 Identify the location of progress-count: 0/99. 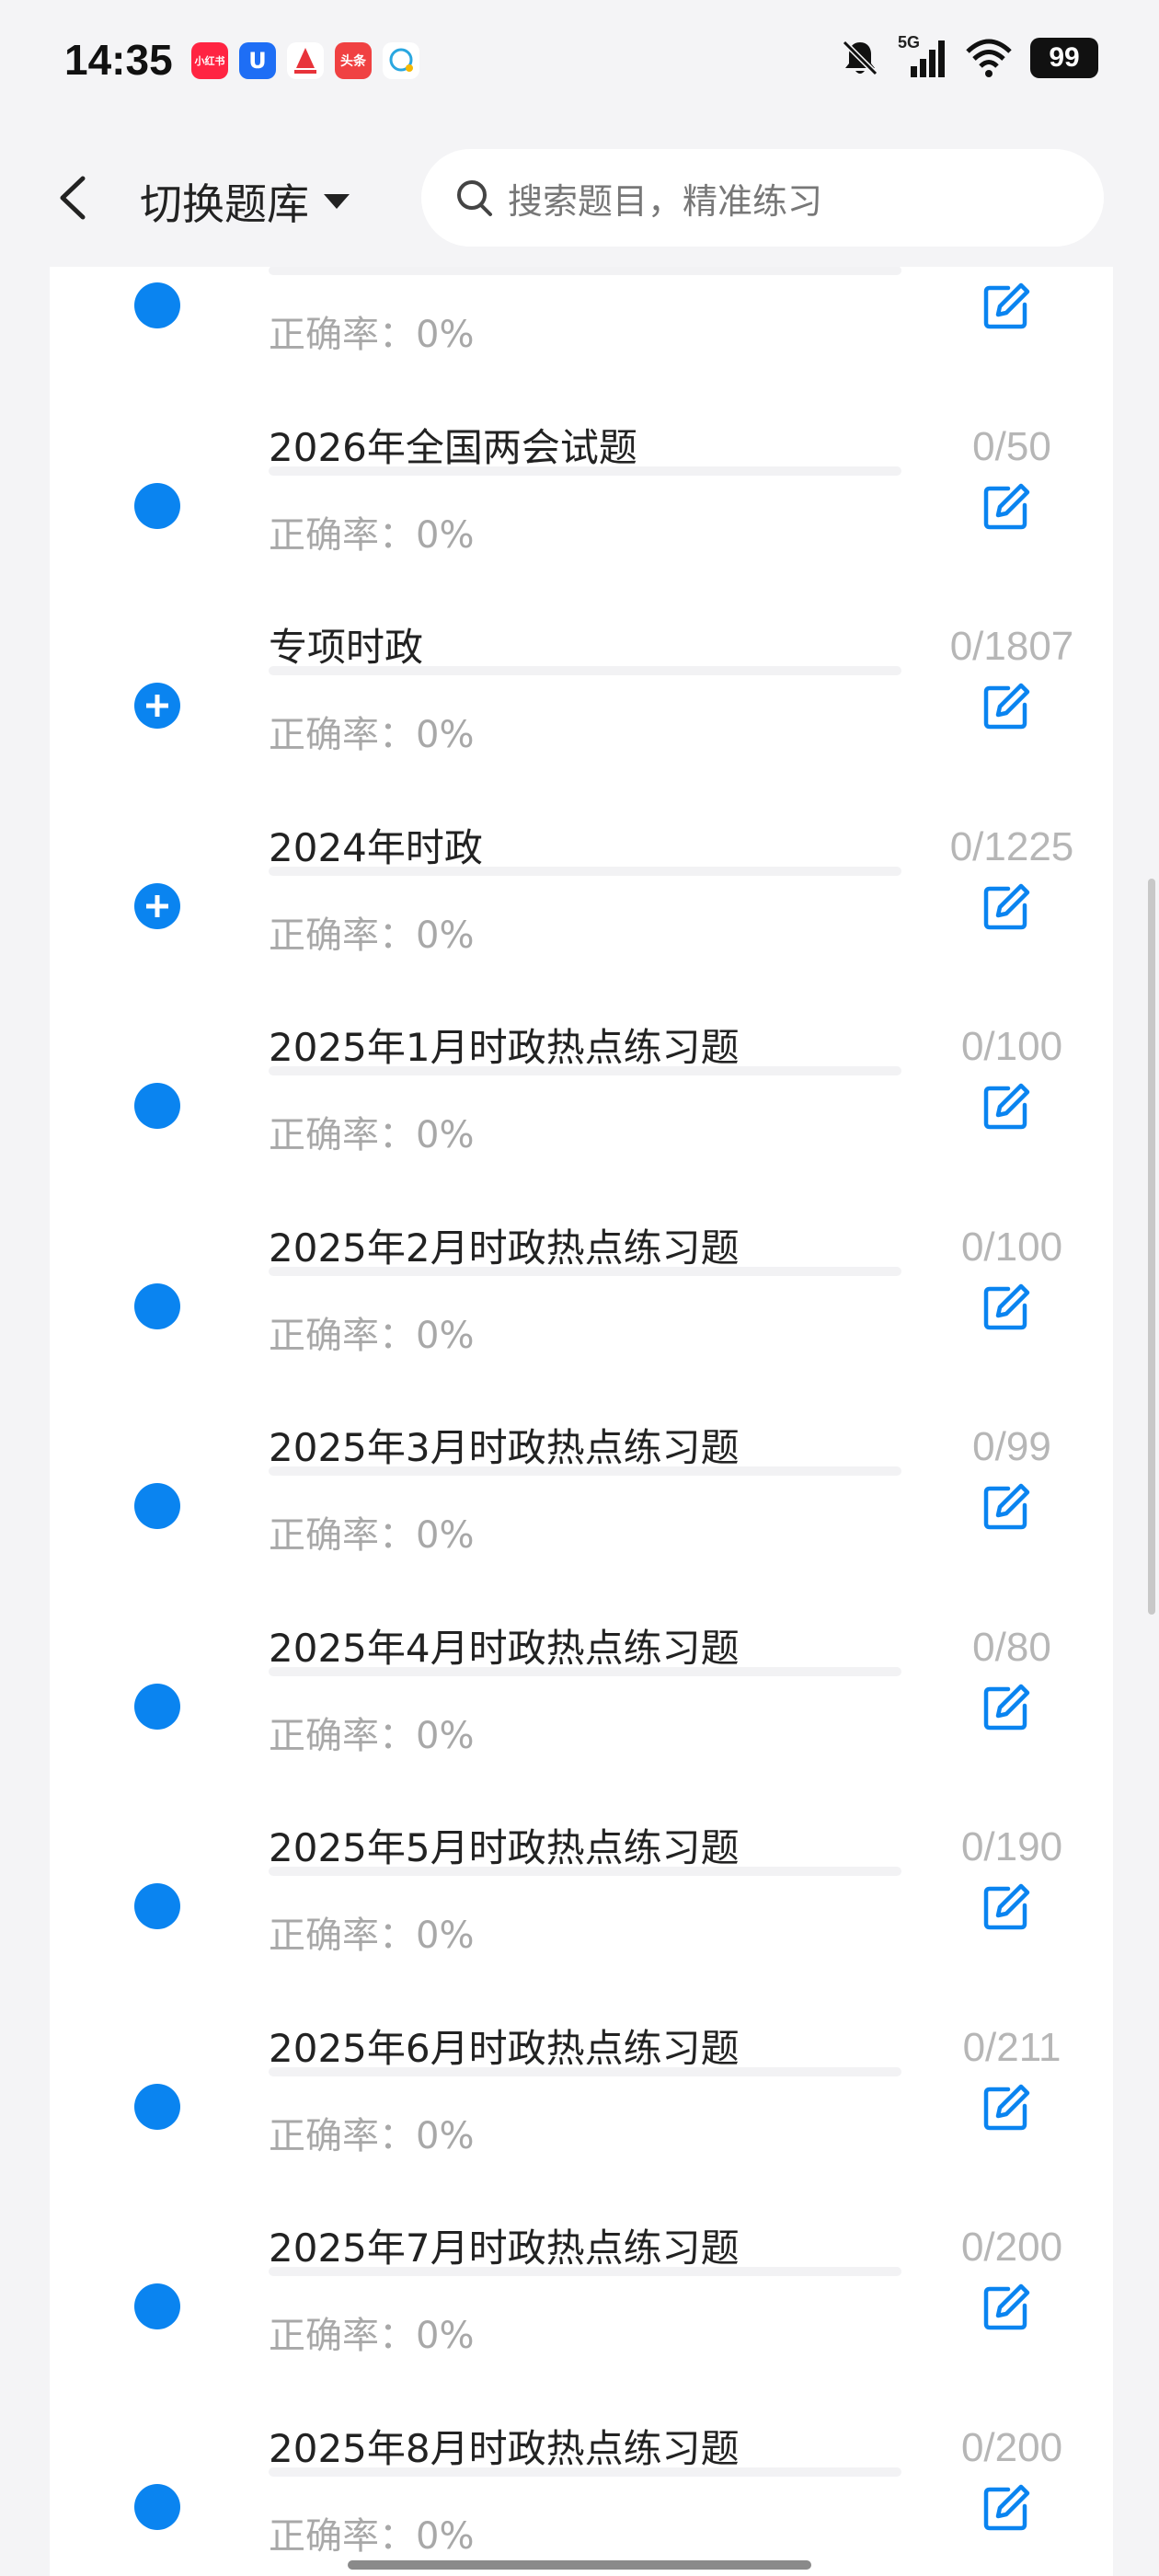
(1011, 1446).